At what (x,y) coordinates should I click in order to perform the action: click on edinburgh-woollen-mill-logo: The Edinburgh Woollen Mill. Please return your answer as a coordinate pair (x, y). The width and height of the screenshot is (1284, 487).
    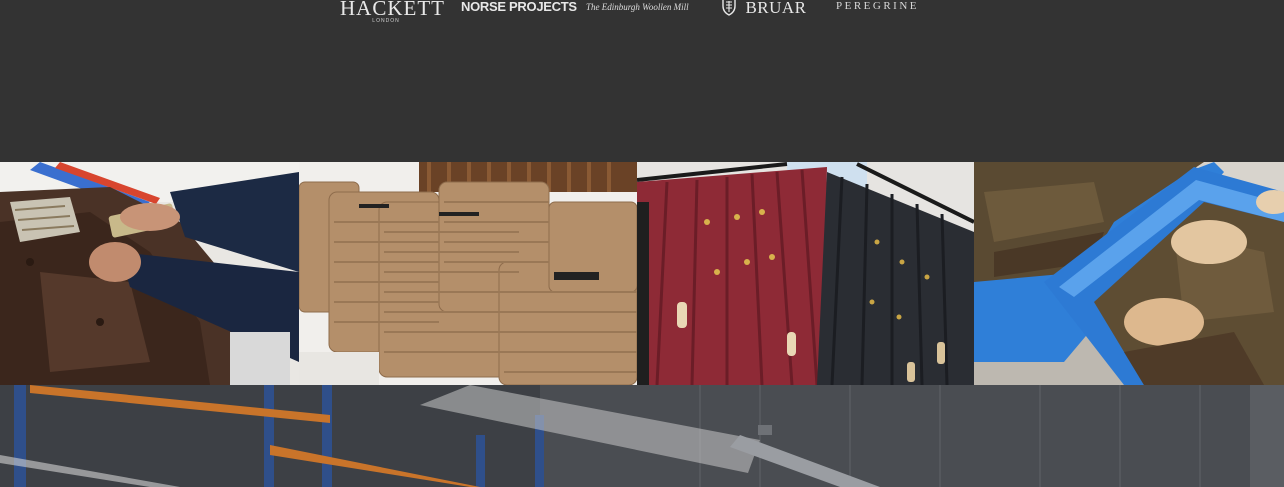
    Looking at the image, I should click on (637, 7).